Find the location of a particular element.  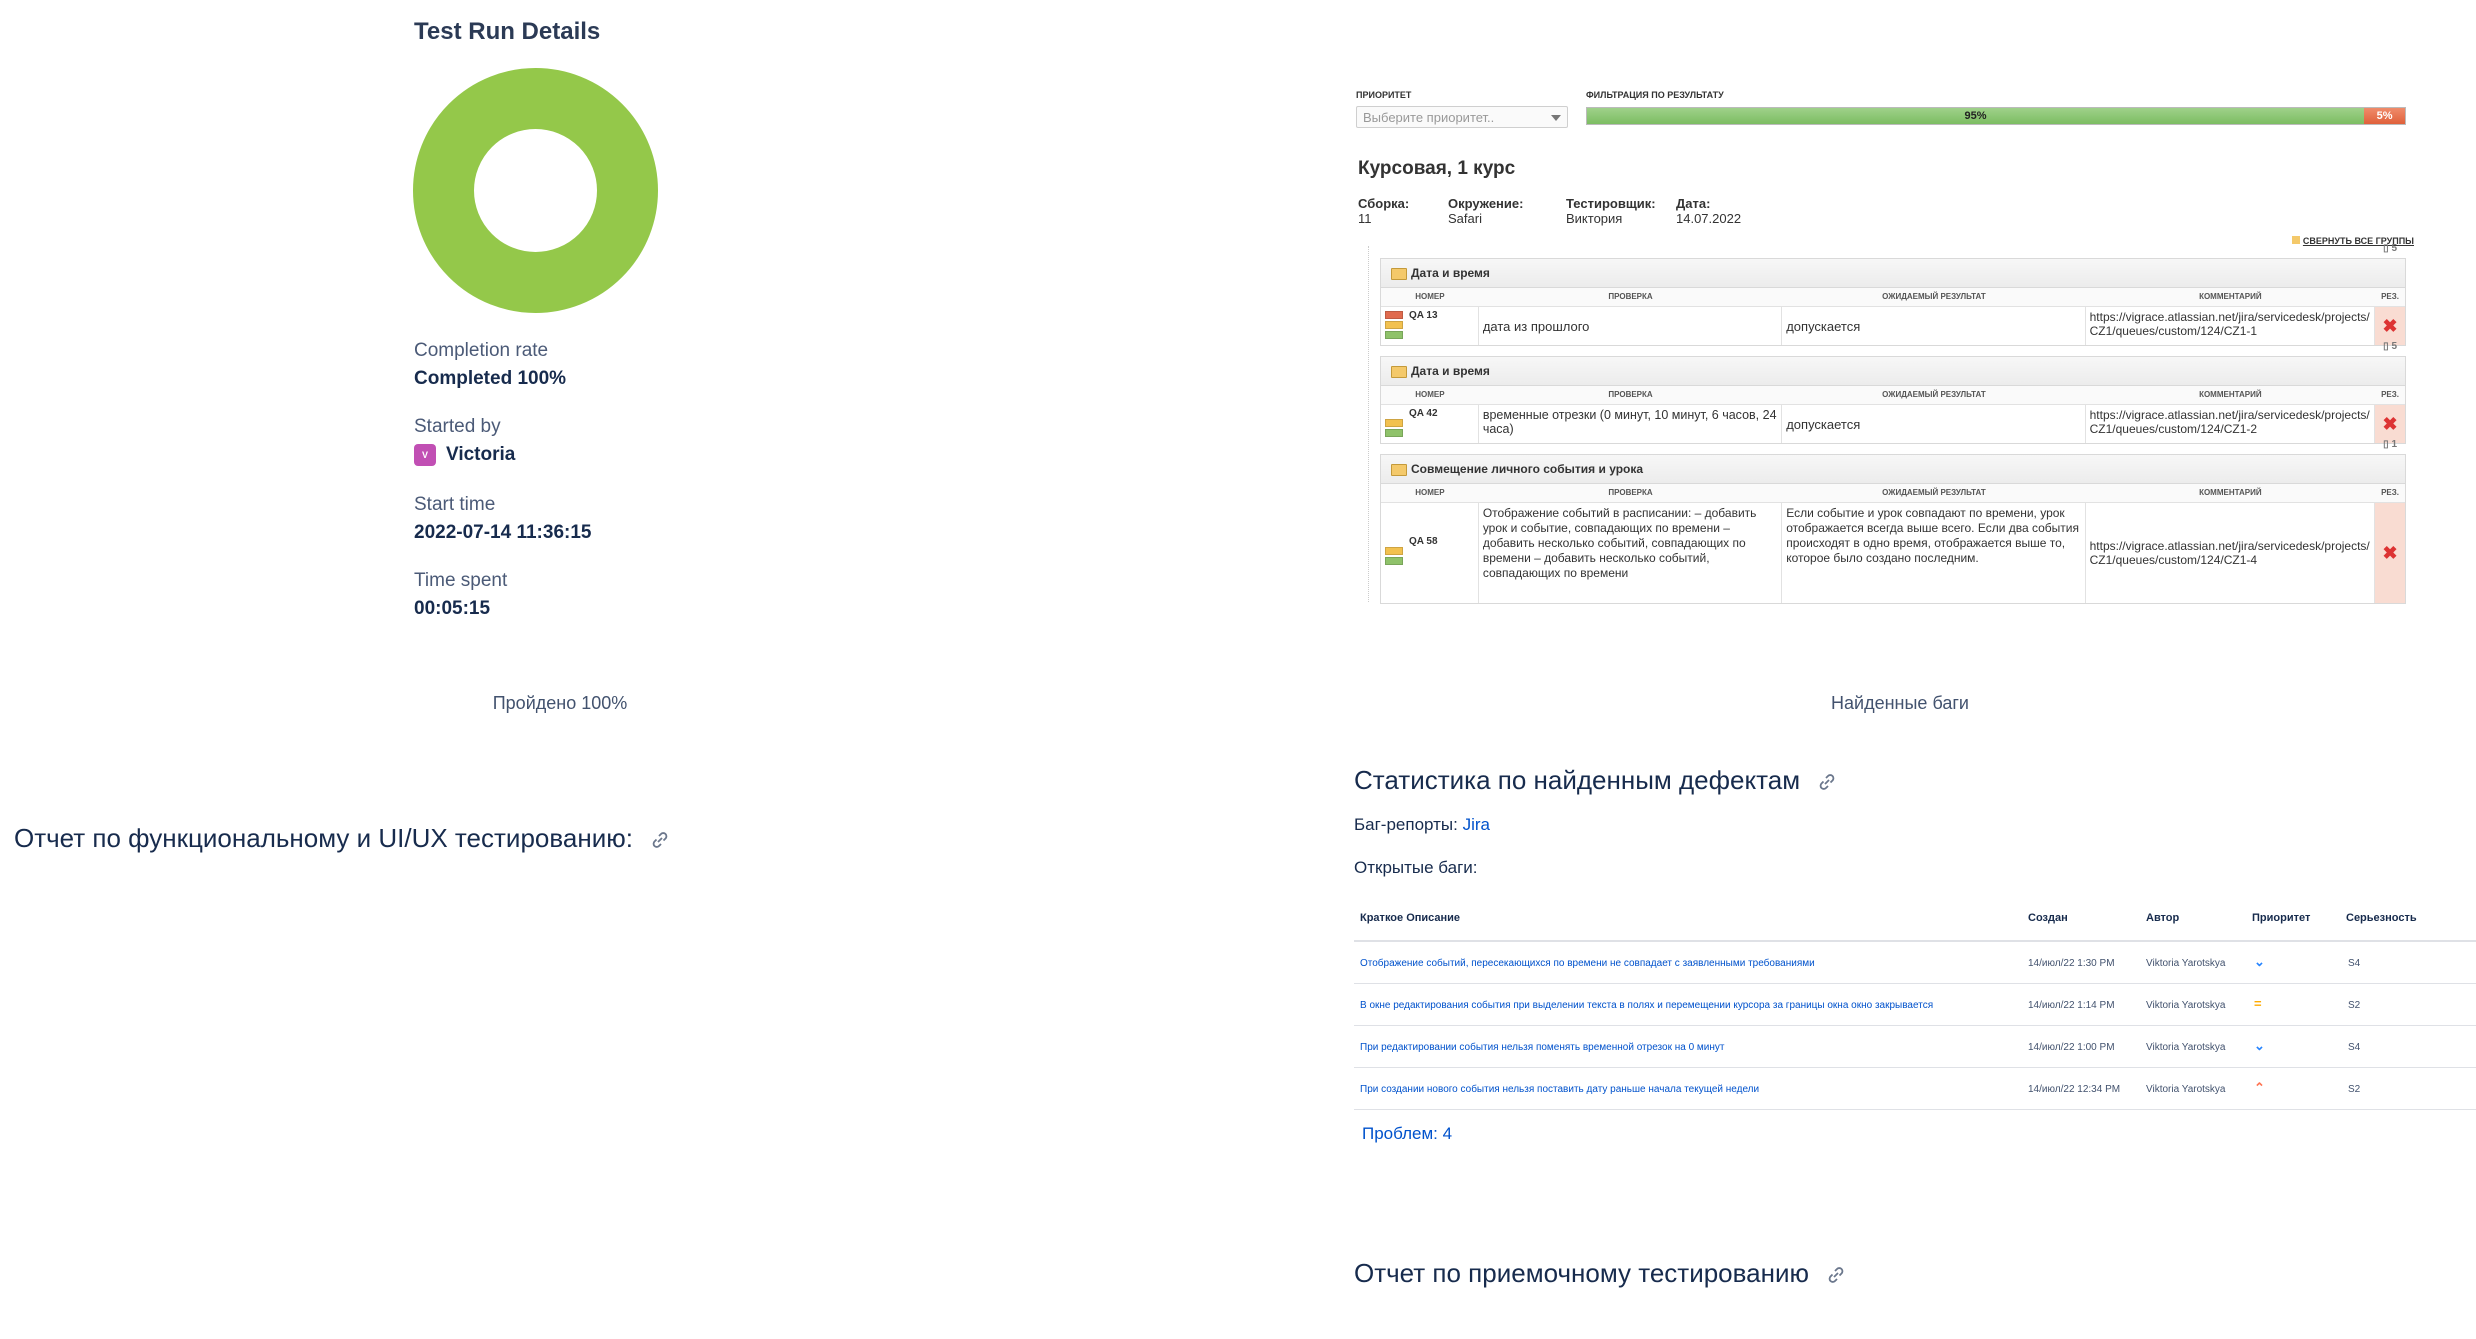

defects-heading: Статистика по найденным дефектам is located at coordinates (1595, 780).